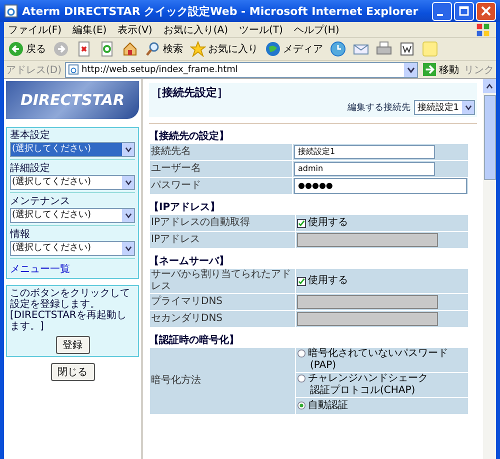  I want to click on edit-target-label: 編集する接続先, so click(378, 108).